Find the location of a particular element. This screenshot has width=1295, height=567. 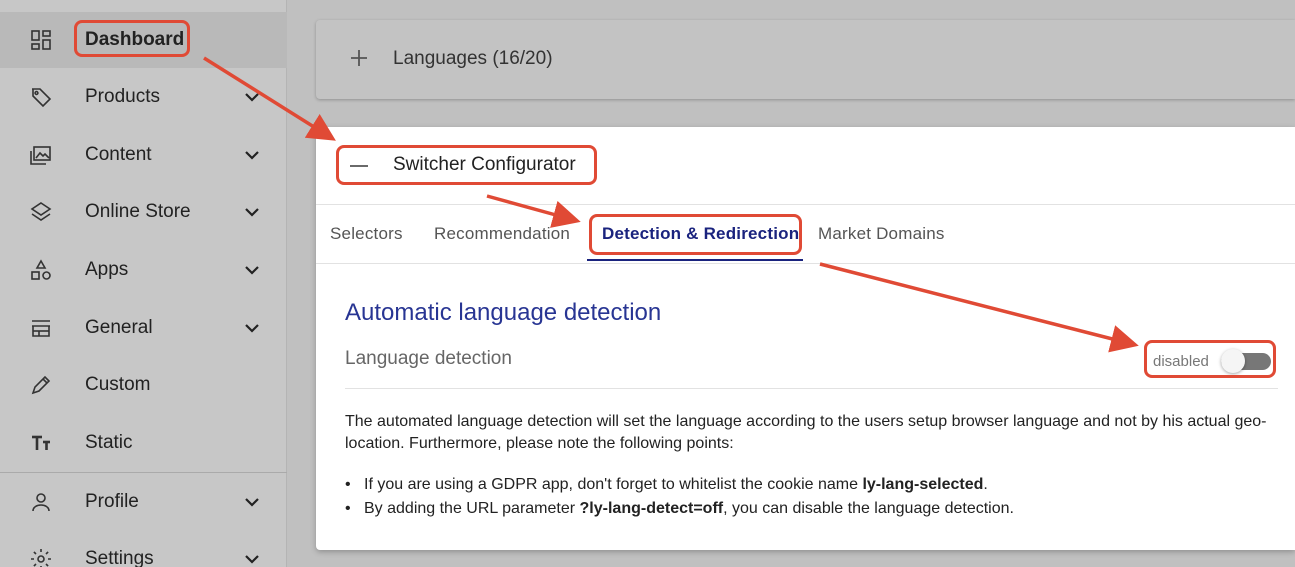

tag-icon is located at coordinates (41, 97).